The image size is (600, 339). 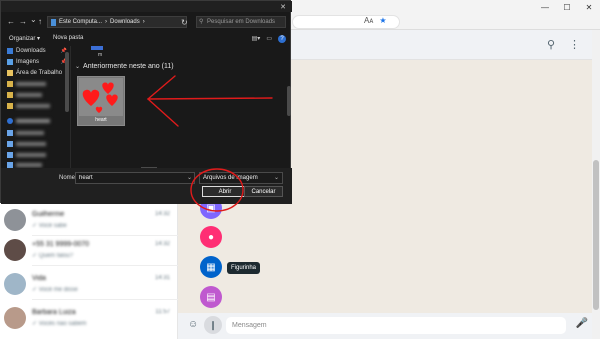 I want to click on heart-image-thumbnail, so click(x=101, y=97).